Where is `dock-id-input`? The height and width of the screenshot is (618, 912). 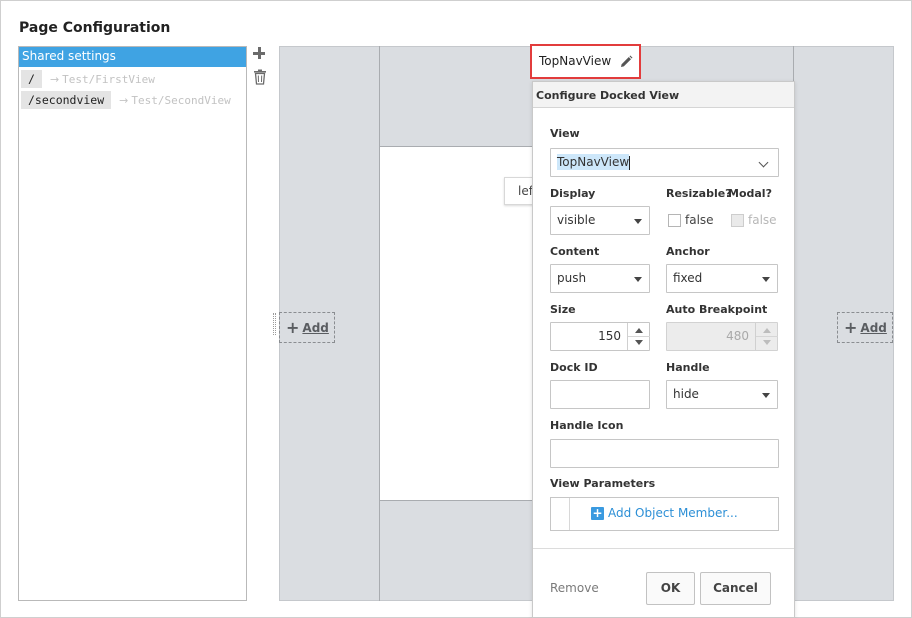 dock-id-input is located at coordinates (600, 394).